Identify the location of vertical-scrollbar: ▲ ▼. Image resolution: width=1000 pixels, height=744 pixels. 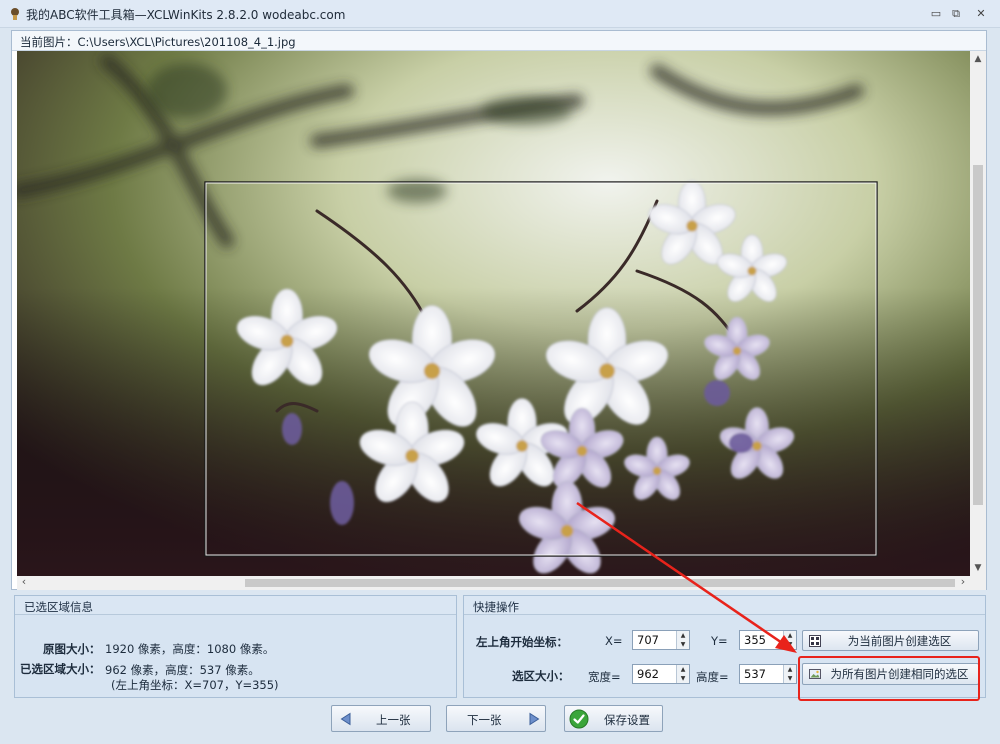
(978, 313).